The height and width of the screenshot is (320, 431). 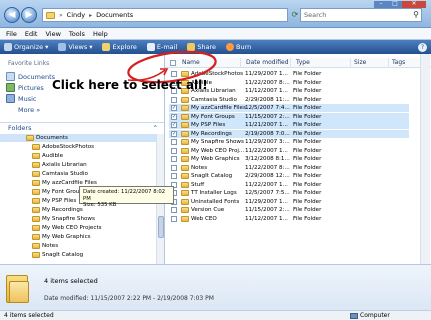 I want to click on tree-item: My Web Graphics, so click(x=78, y=237).